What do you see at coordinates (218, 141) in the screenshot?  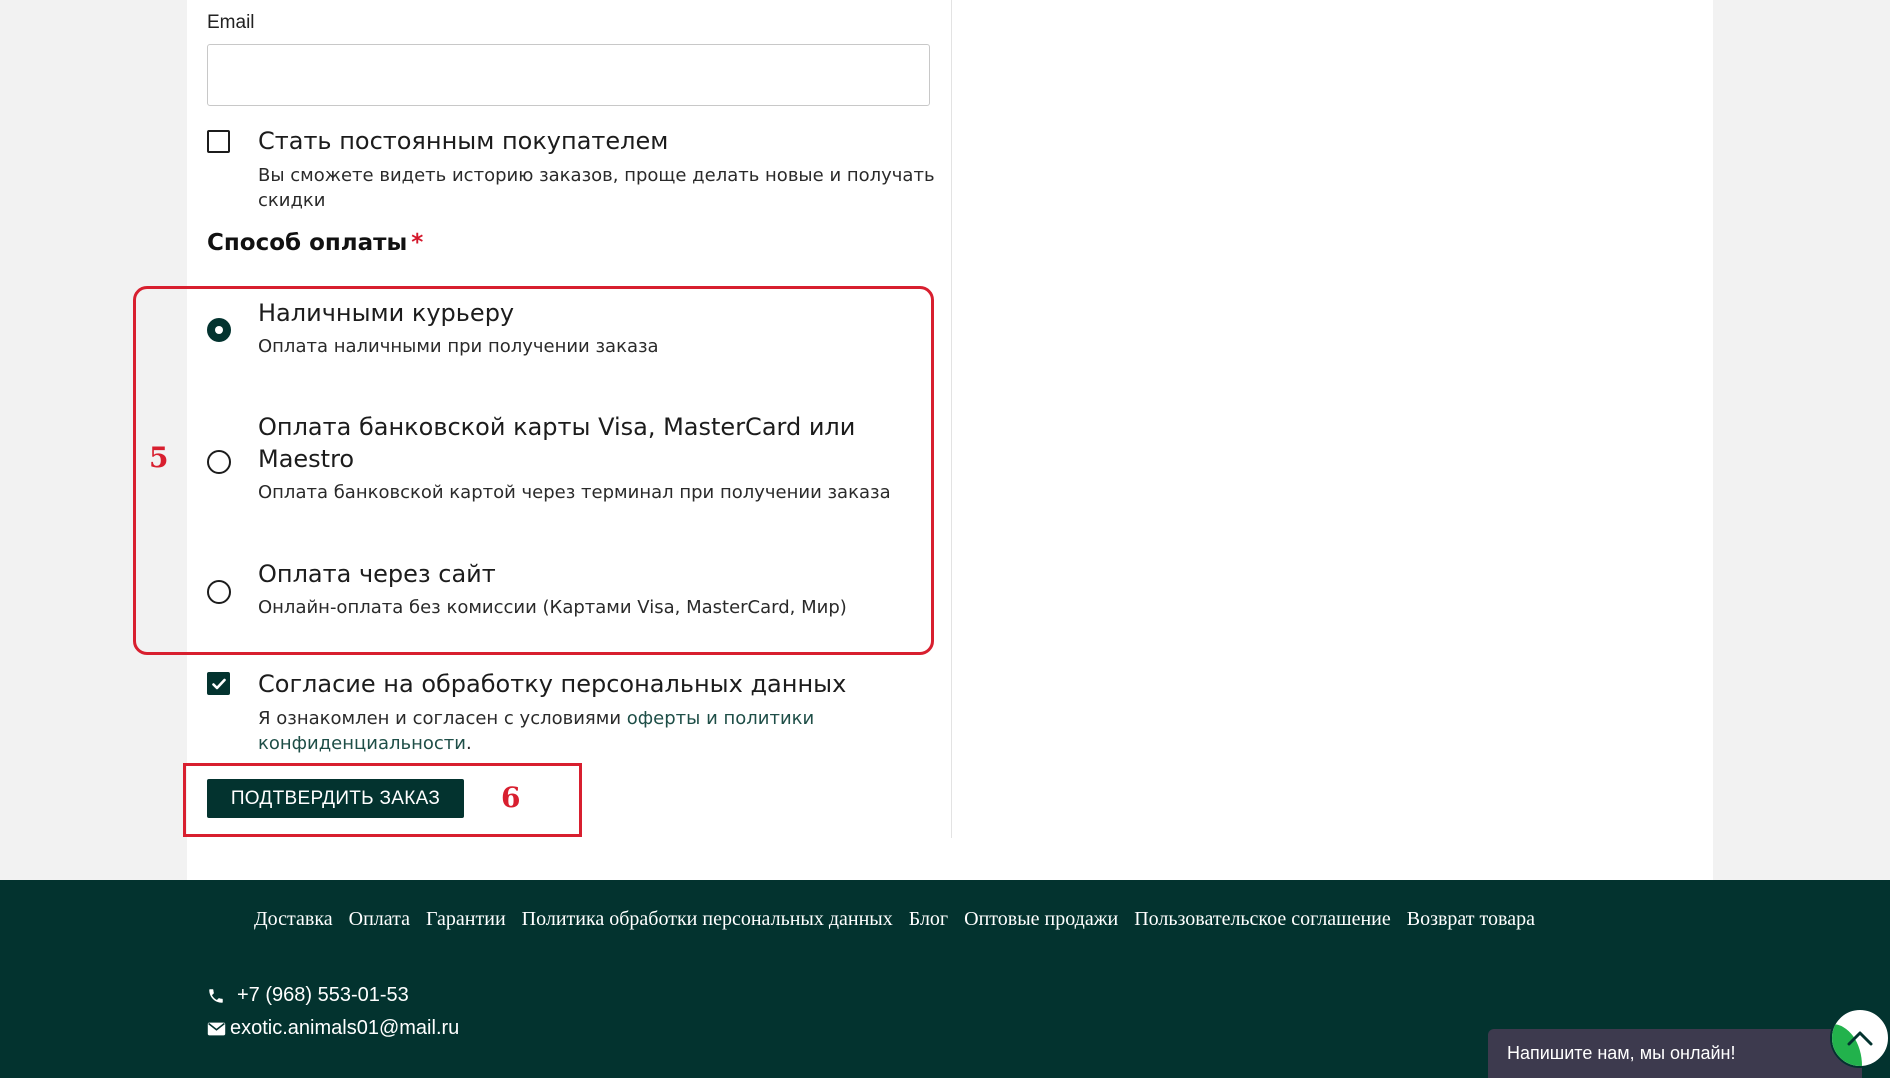 I see `loyal-customer-checkbox` at bounding box center [218, 141].